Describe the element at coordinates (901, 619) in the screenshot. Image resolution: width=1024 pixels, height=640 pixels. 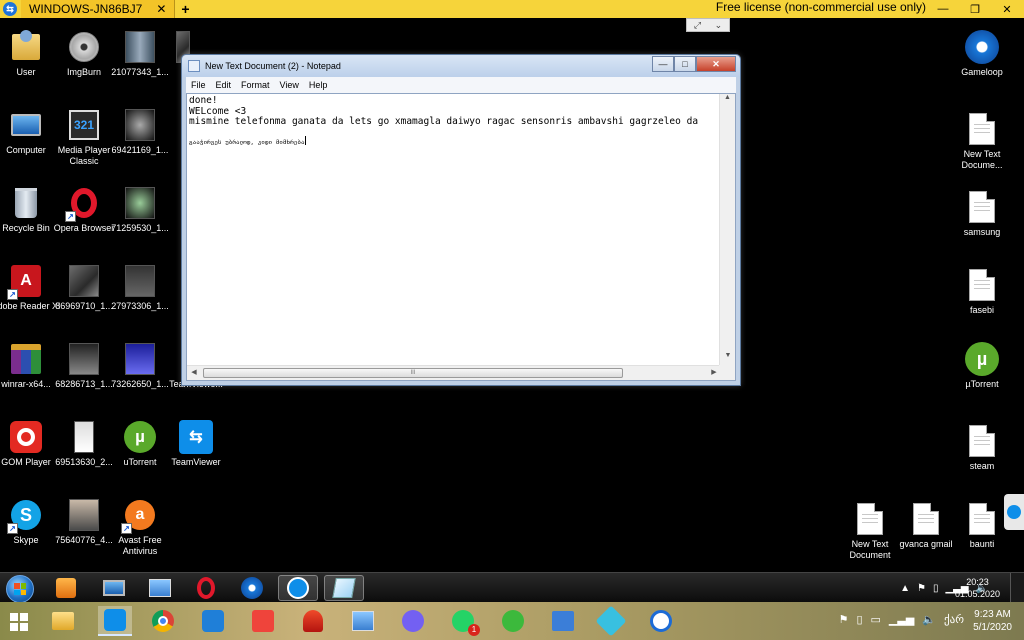
I see `wifi-icon: ▁▃▅` at that location.